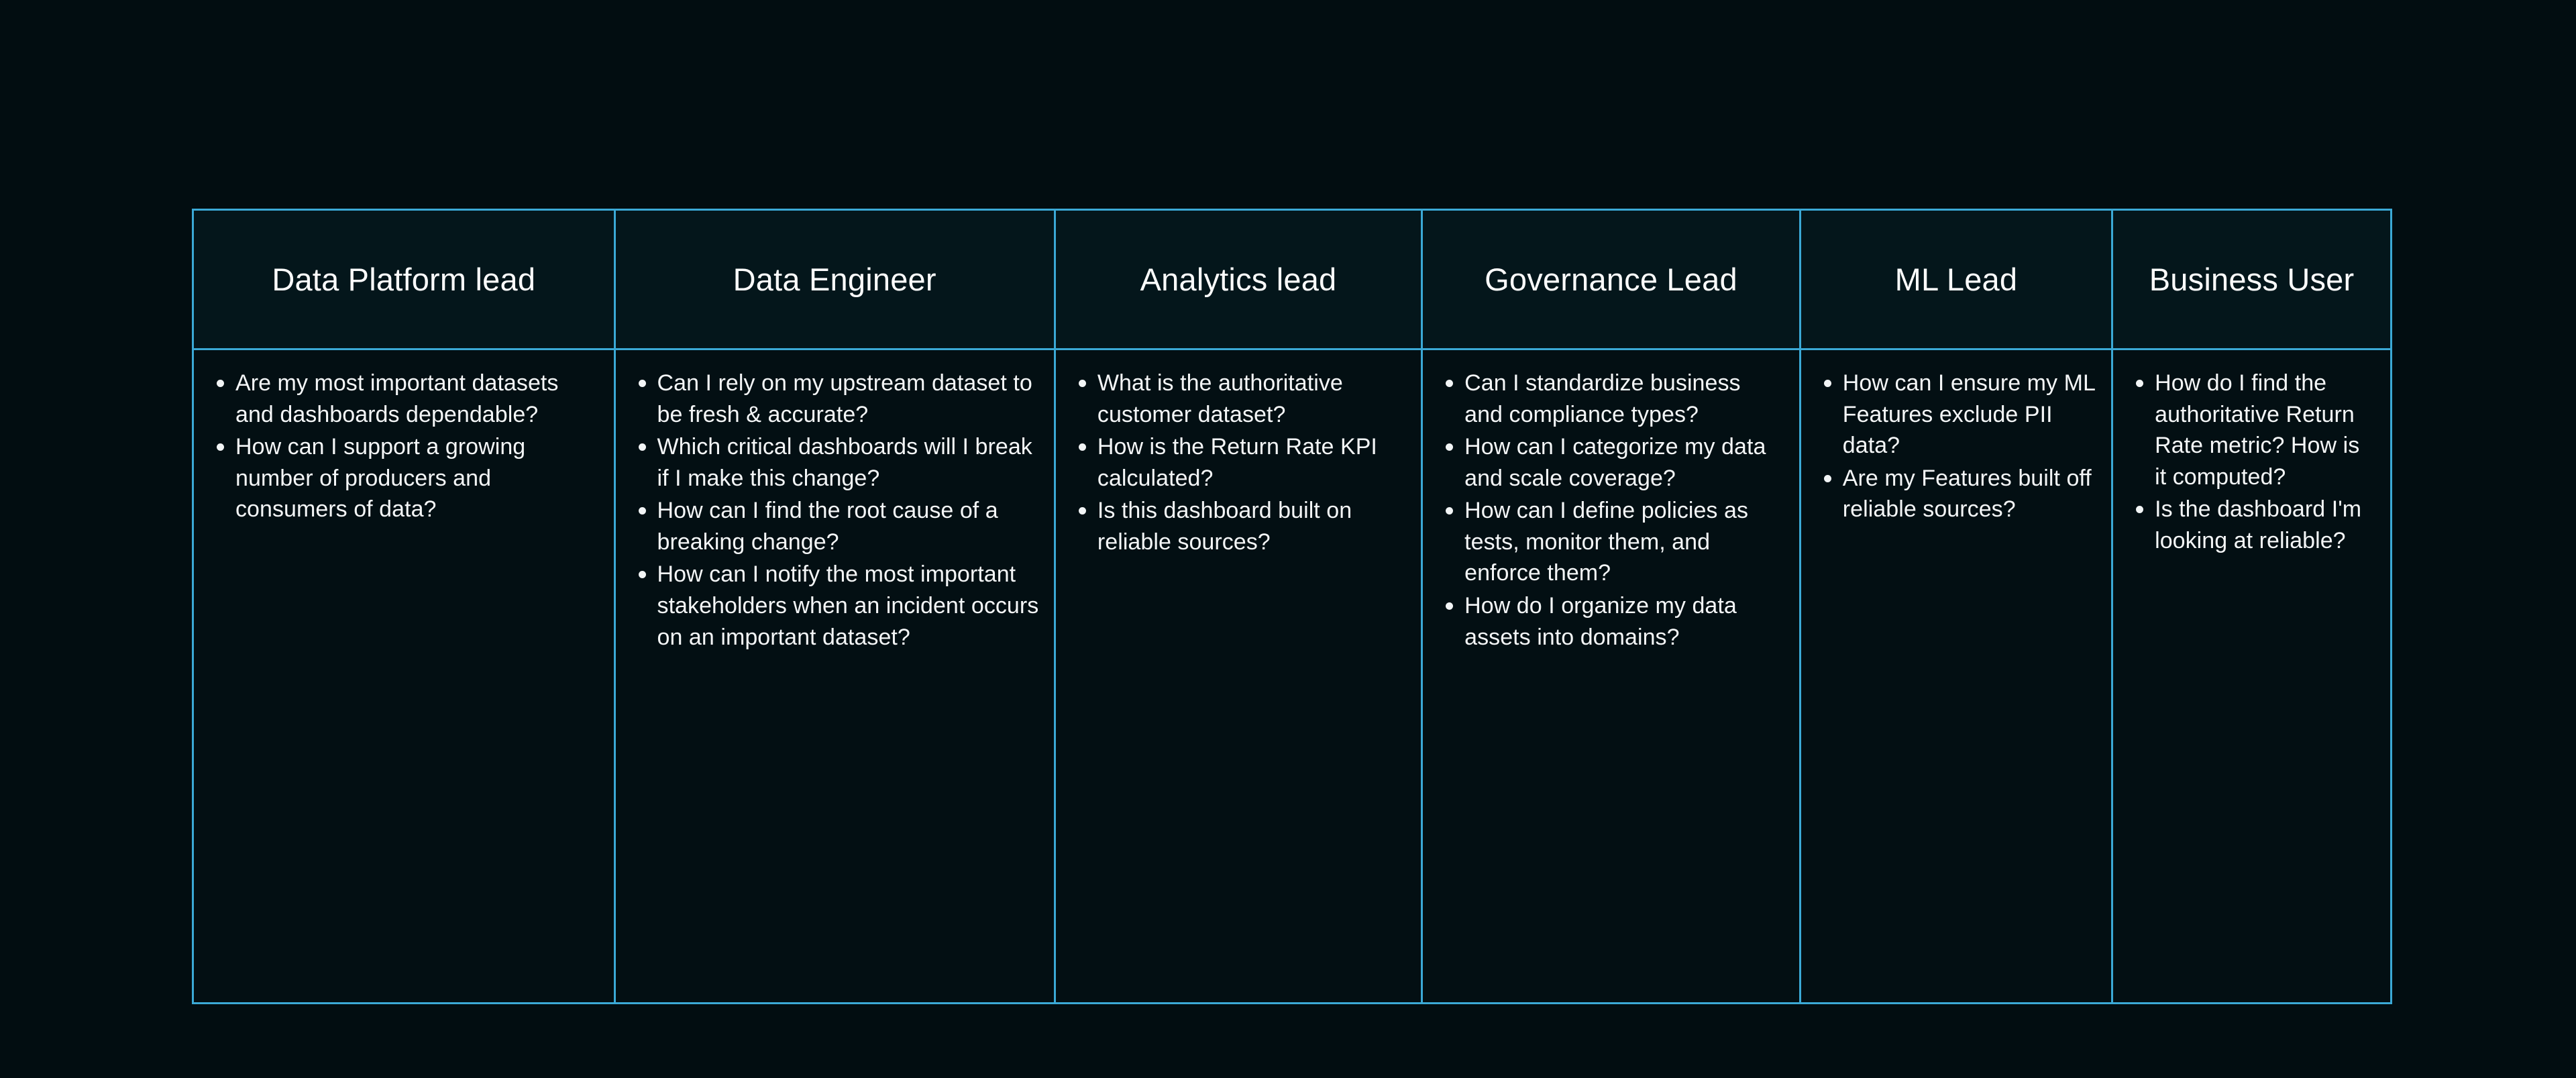 This screenshot has width=2576, height=1078. I want to click on column-header-analytics-lead: Analytics lead, so click(1238, 279).